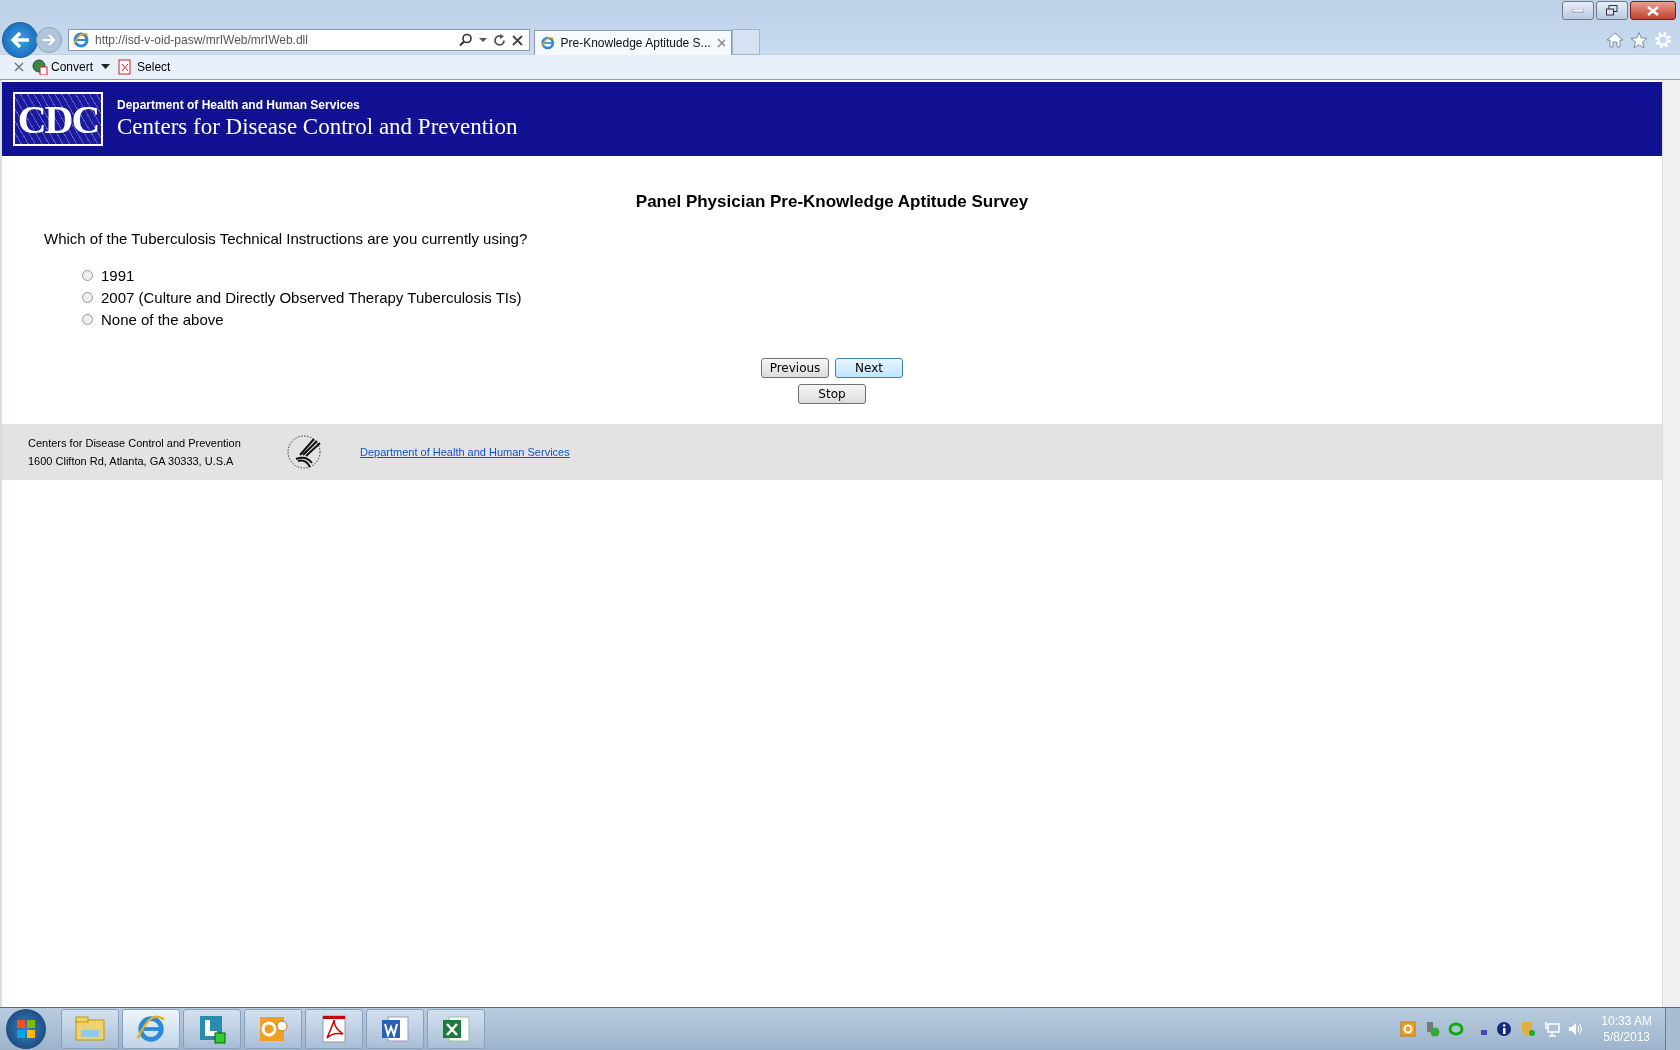  What do you see at coordinates (465, 452) in the screenshot?
I see `hhs-link: Department of Health and Human Services` at bounding box center [465, 452].